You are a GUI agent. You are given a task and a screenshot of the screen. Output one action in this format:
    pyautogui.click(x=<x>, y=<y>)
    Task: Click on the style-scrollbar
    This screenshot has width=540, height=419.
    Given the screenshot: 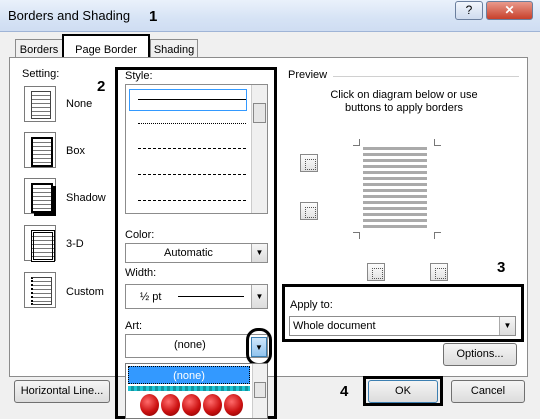 What is the action you would take?
    pyautogui.click(x=259, y=149)
    